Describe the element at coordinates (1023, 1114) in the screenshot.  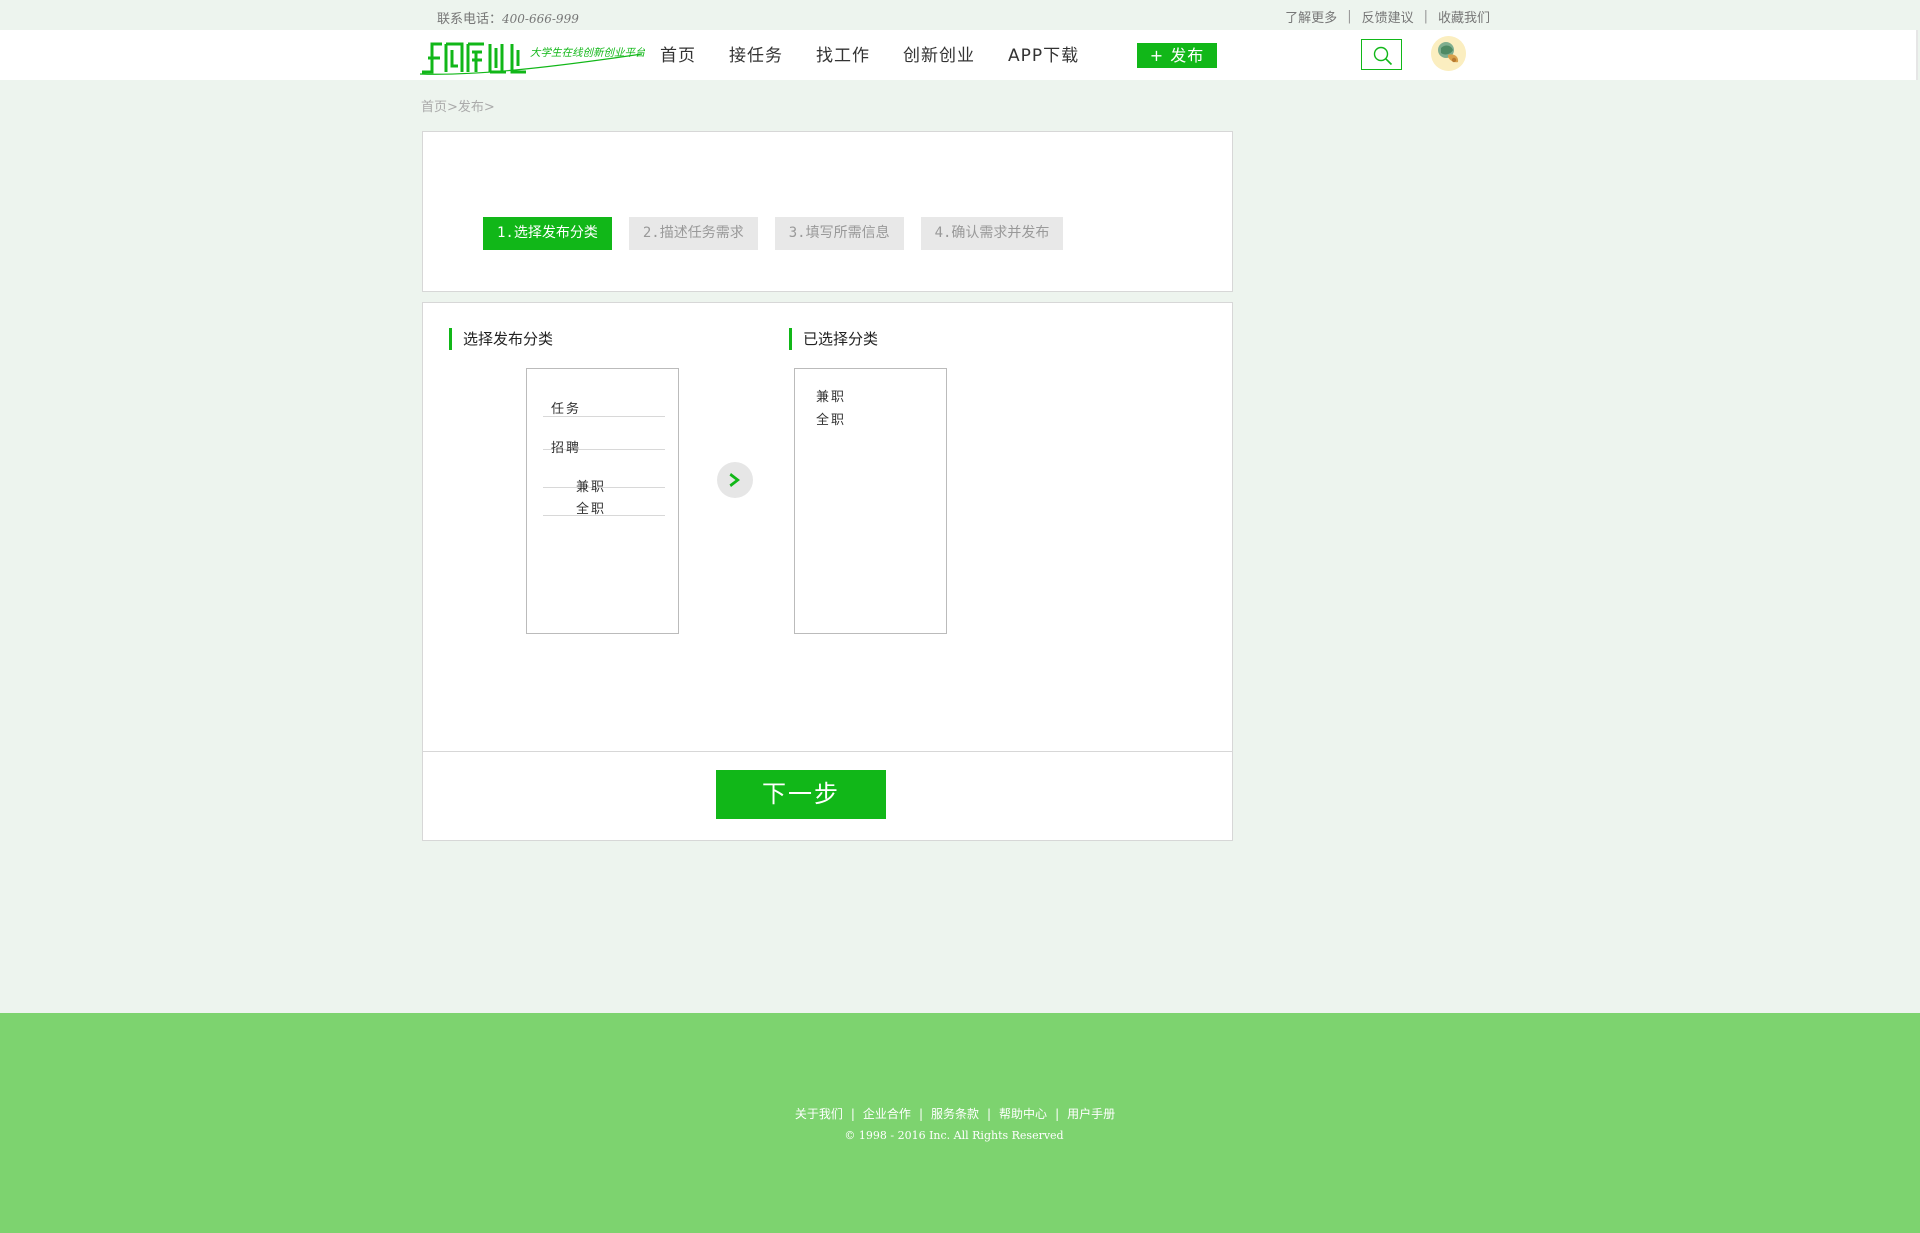
I see `footer-link-help: 帮助中心` at that location.